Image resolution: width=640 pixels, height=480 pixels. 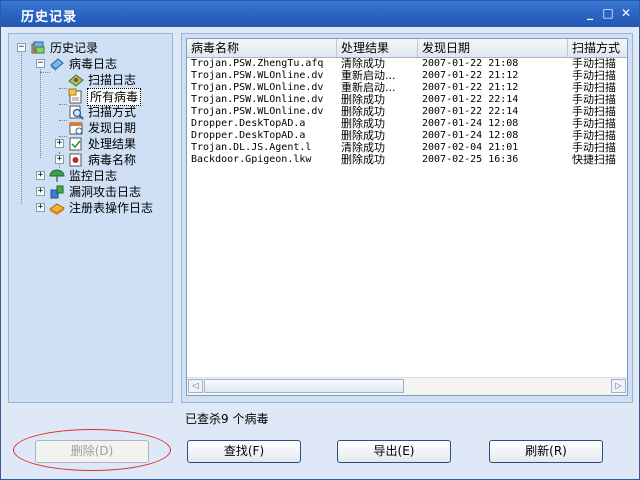 I want to click on magnifier-document-icon, so click(x=76, y=112).